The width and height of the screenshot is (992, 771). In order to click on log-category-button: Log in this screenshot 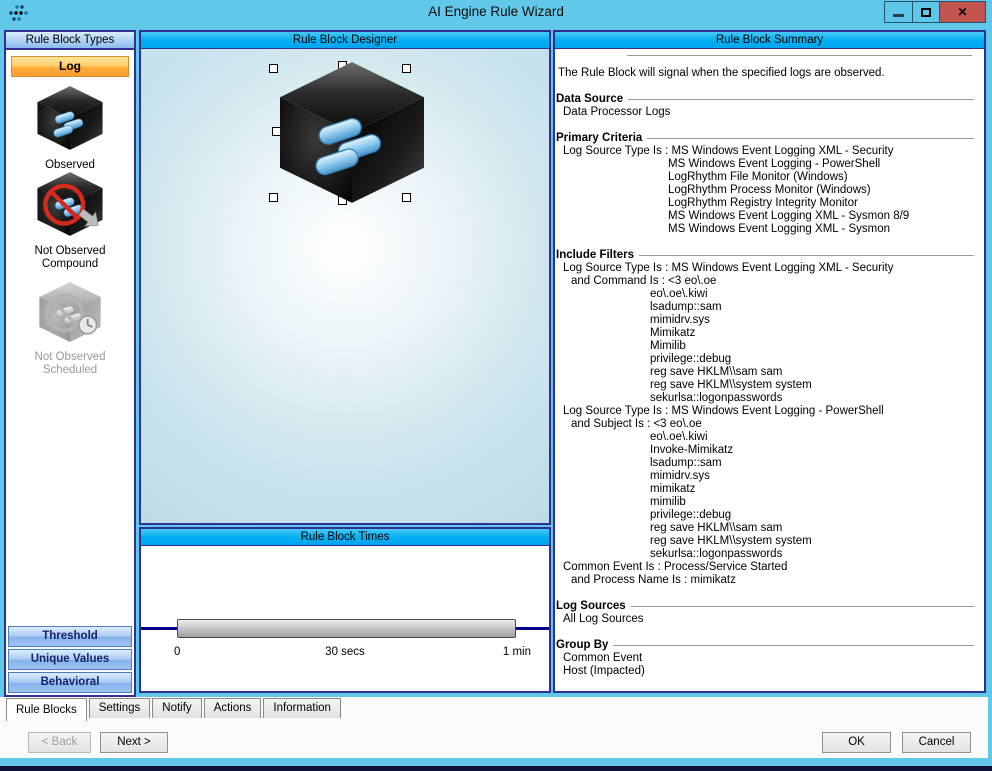, I will do `click(70, 66)`.